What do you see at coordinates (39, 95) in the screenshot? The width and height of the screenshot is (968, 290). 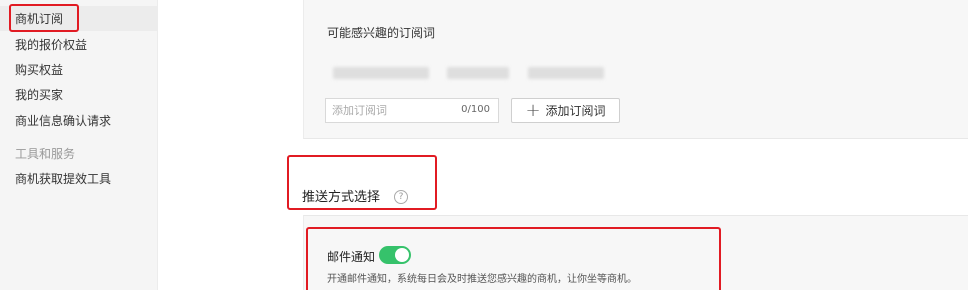 I see `sidebar-item-my-buyers: 我的买家` at bounding box center [39, 95].